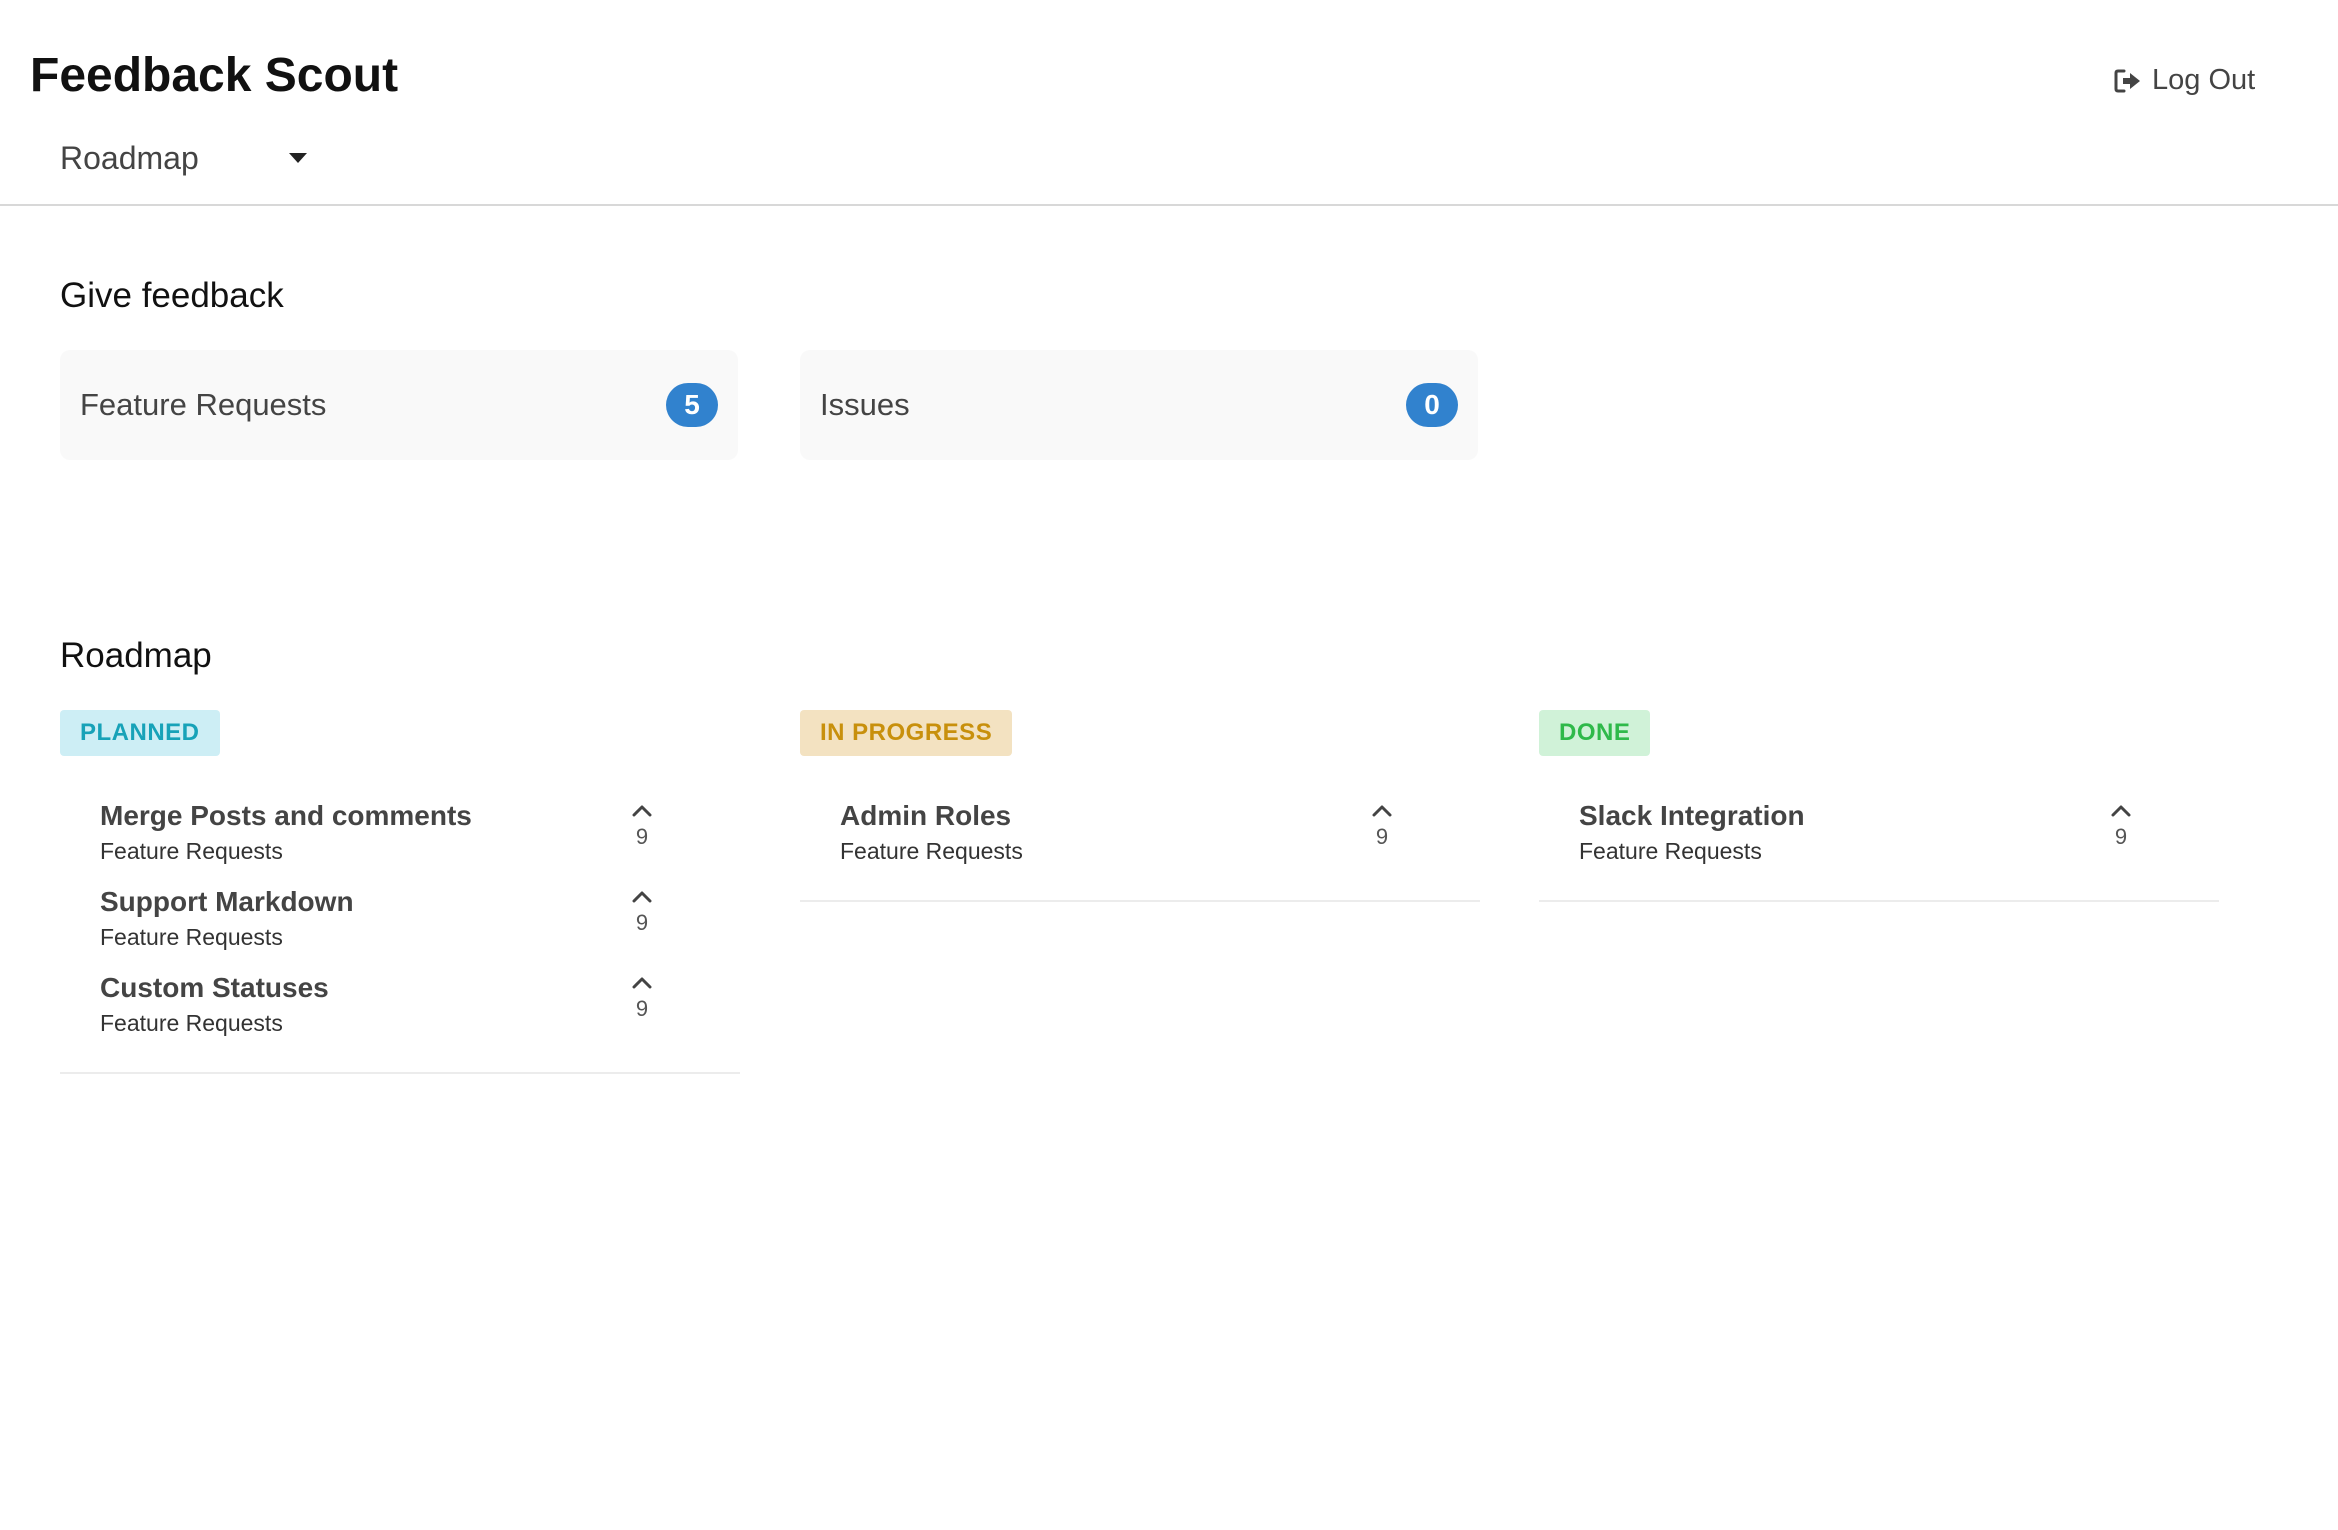 The image size is (2338, 1530). I want to click on logout-label: Log Out, so click(2204, 80).